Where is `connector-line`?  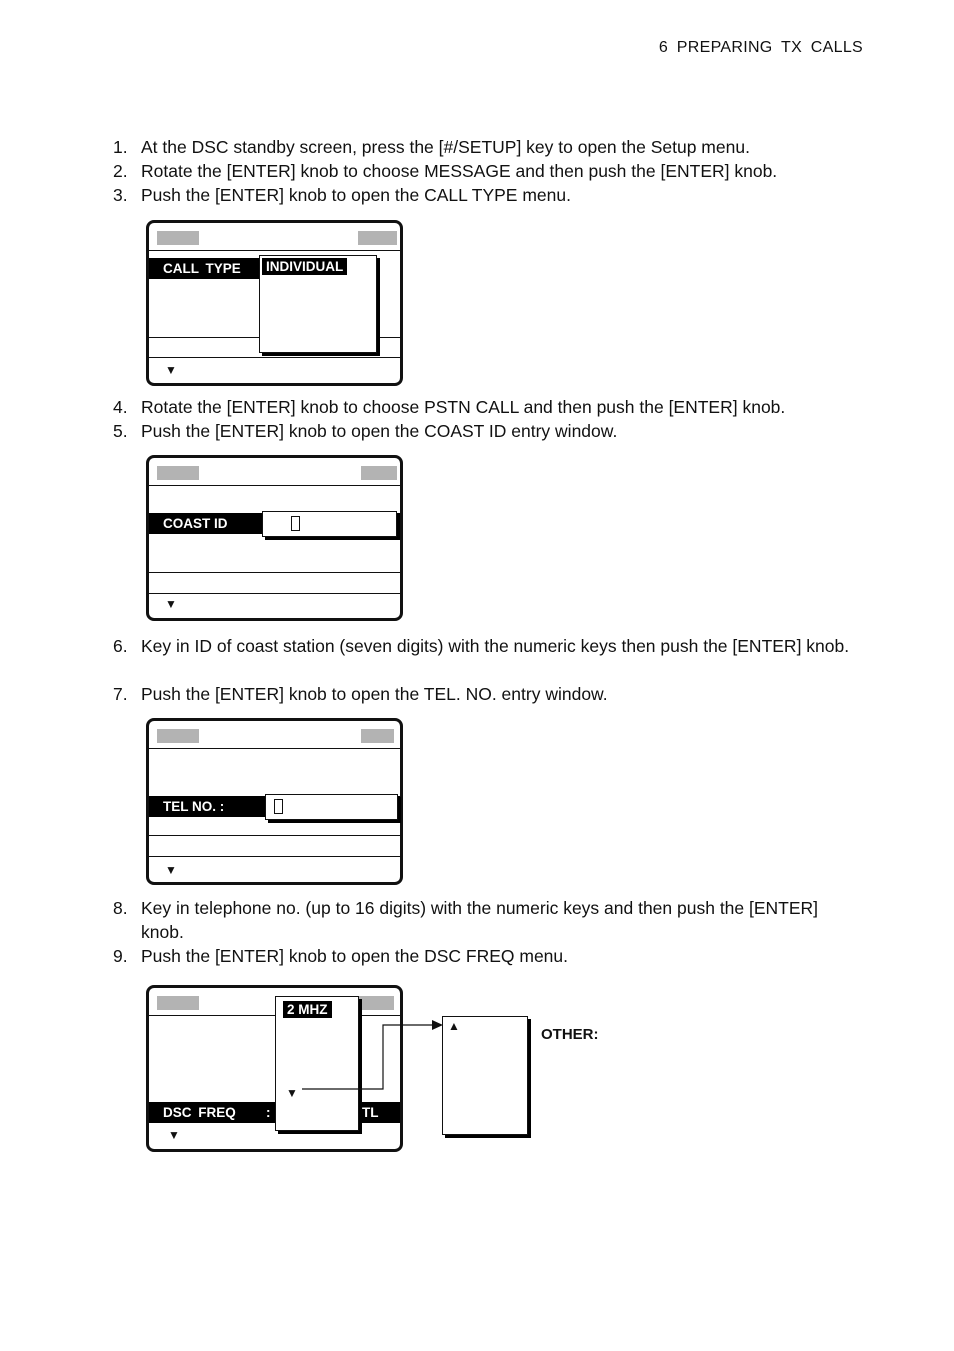 connector-line is located at coordinates (369, 1057).